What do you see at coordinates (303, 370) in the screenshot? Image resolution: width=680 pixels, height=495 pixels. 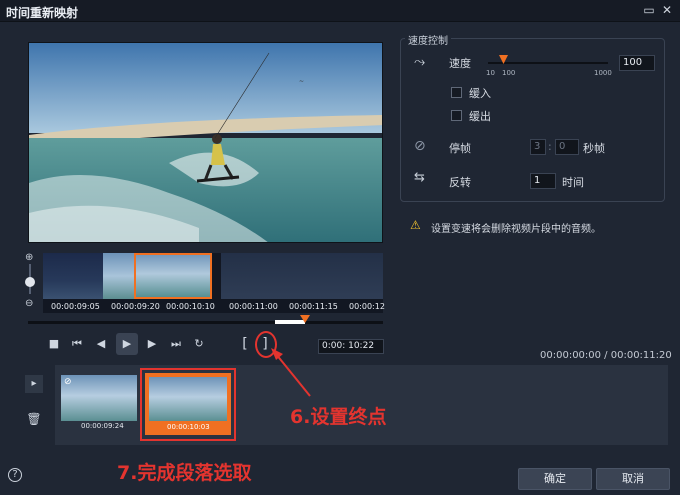 I see `annotation-arrow` at bounding box center [303, 370].